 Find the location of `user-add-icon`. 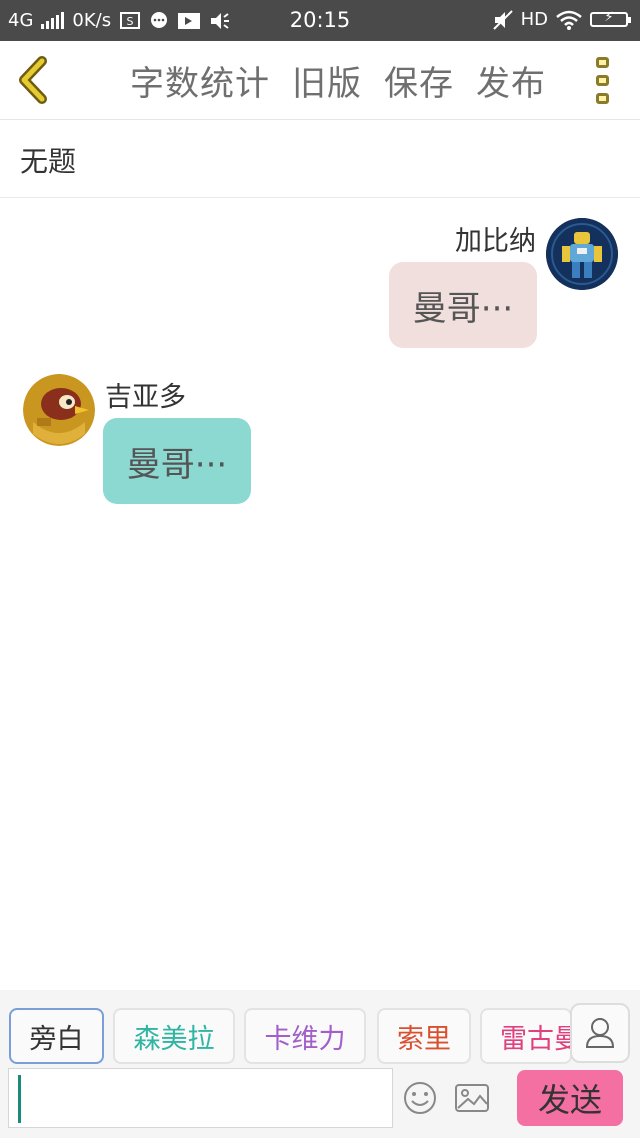

user-add-icon is located at coordinates (600, 1033).